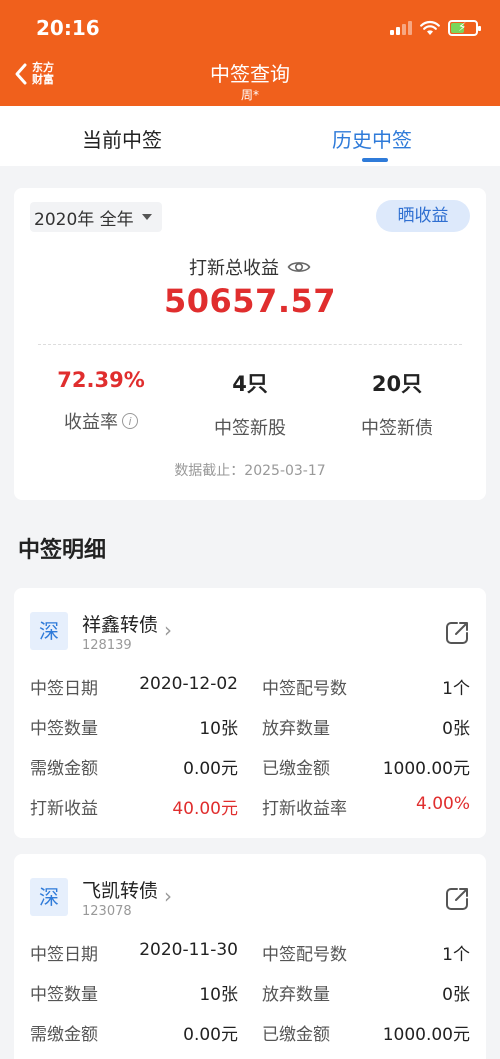  Describe the element at coordinates (464, 28) in the screenshot. I see `battery-icon: ⚡` at that location.